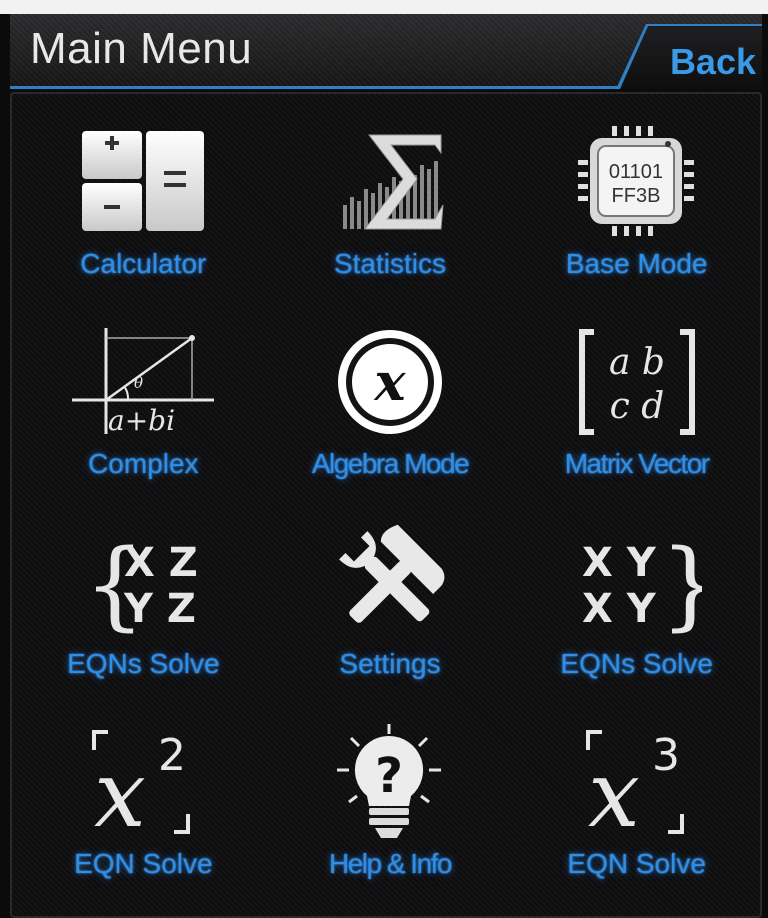 The height and width of the screenshot is (918, 768). I want to click on equation-system-left-icon: { X Z Y Z, so click(143, 582).